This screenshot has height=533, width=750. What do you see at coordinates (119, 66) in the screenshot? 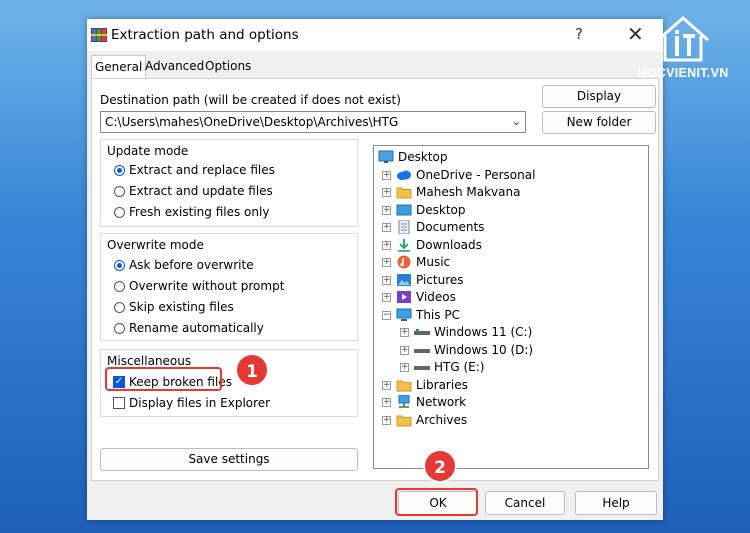
I see `tab-general: General` at bounding box center [119, 66].